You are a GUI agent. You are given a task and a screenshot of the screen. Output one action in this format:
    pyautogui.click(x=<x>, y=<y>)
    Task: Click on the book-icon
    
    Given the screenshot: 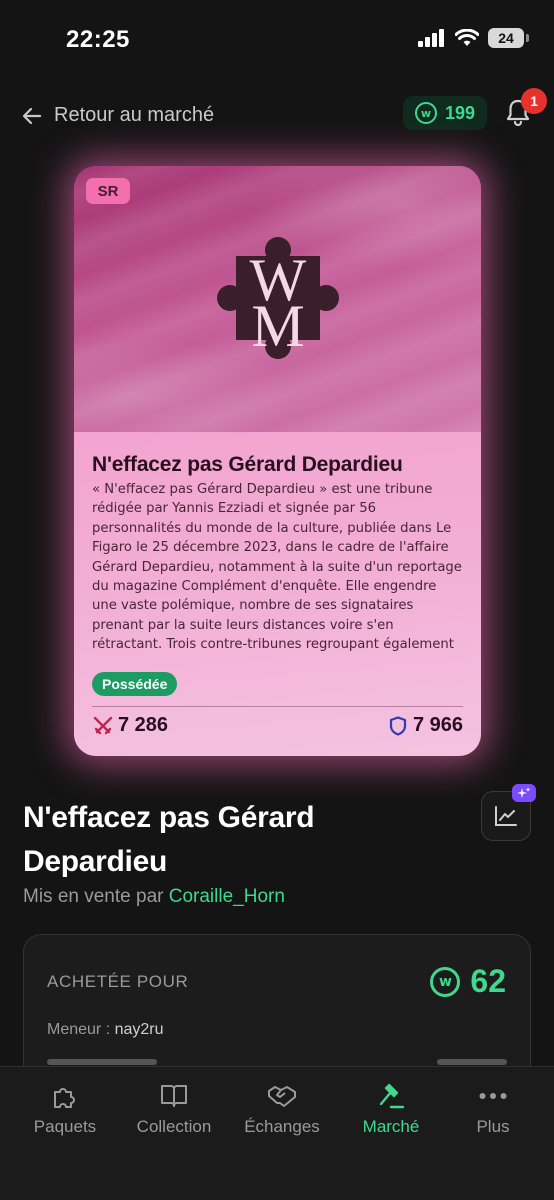 What is the action you would take?
    pyautogui.click(x=174, y=1096)
    